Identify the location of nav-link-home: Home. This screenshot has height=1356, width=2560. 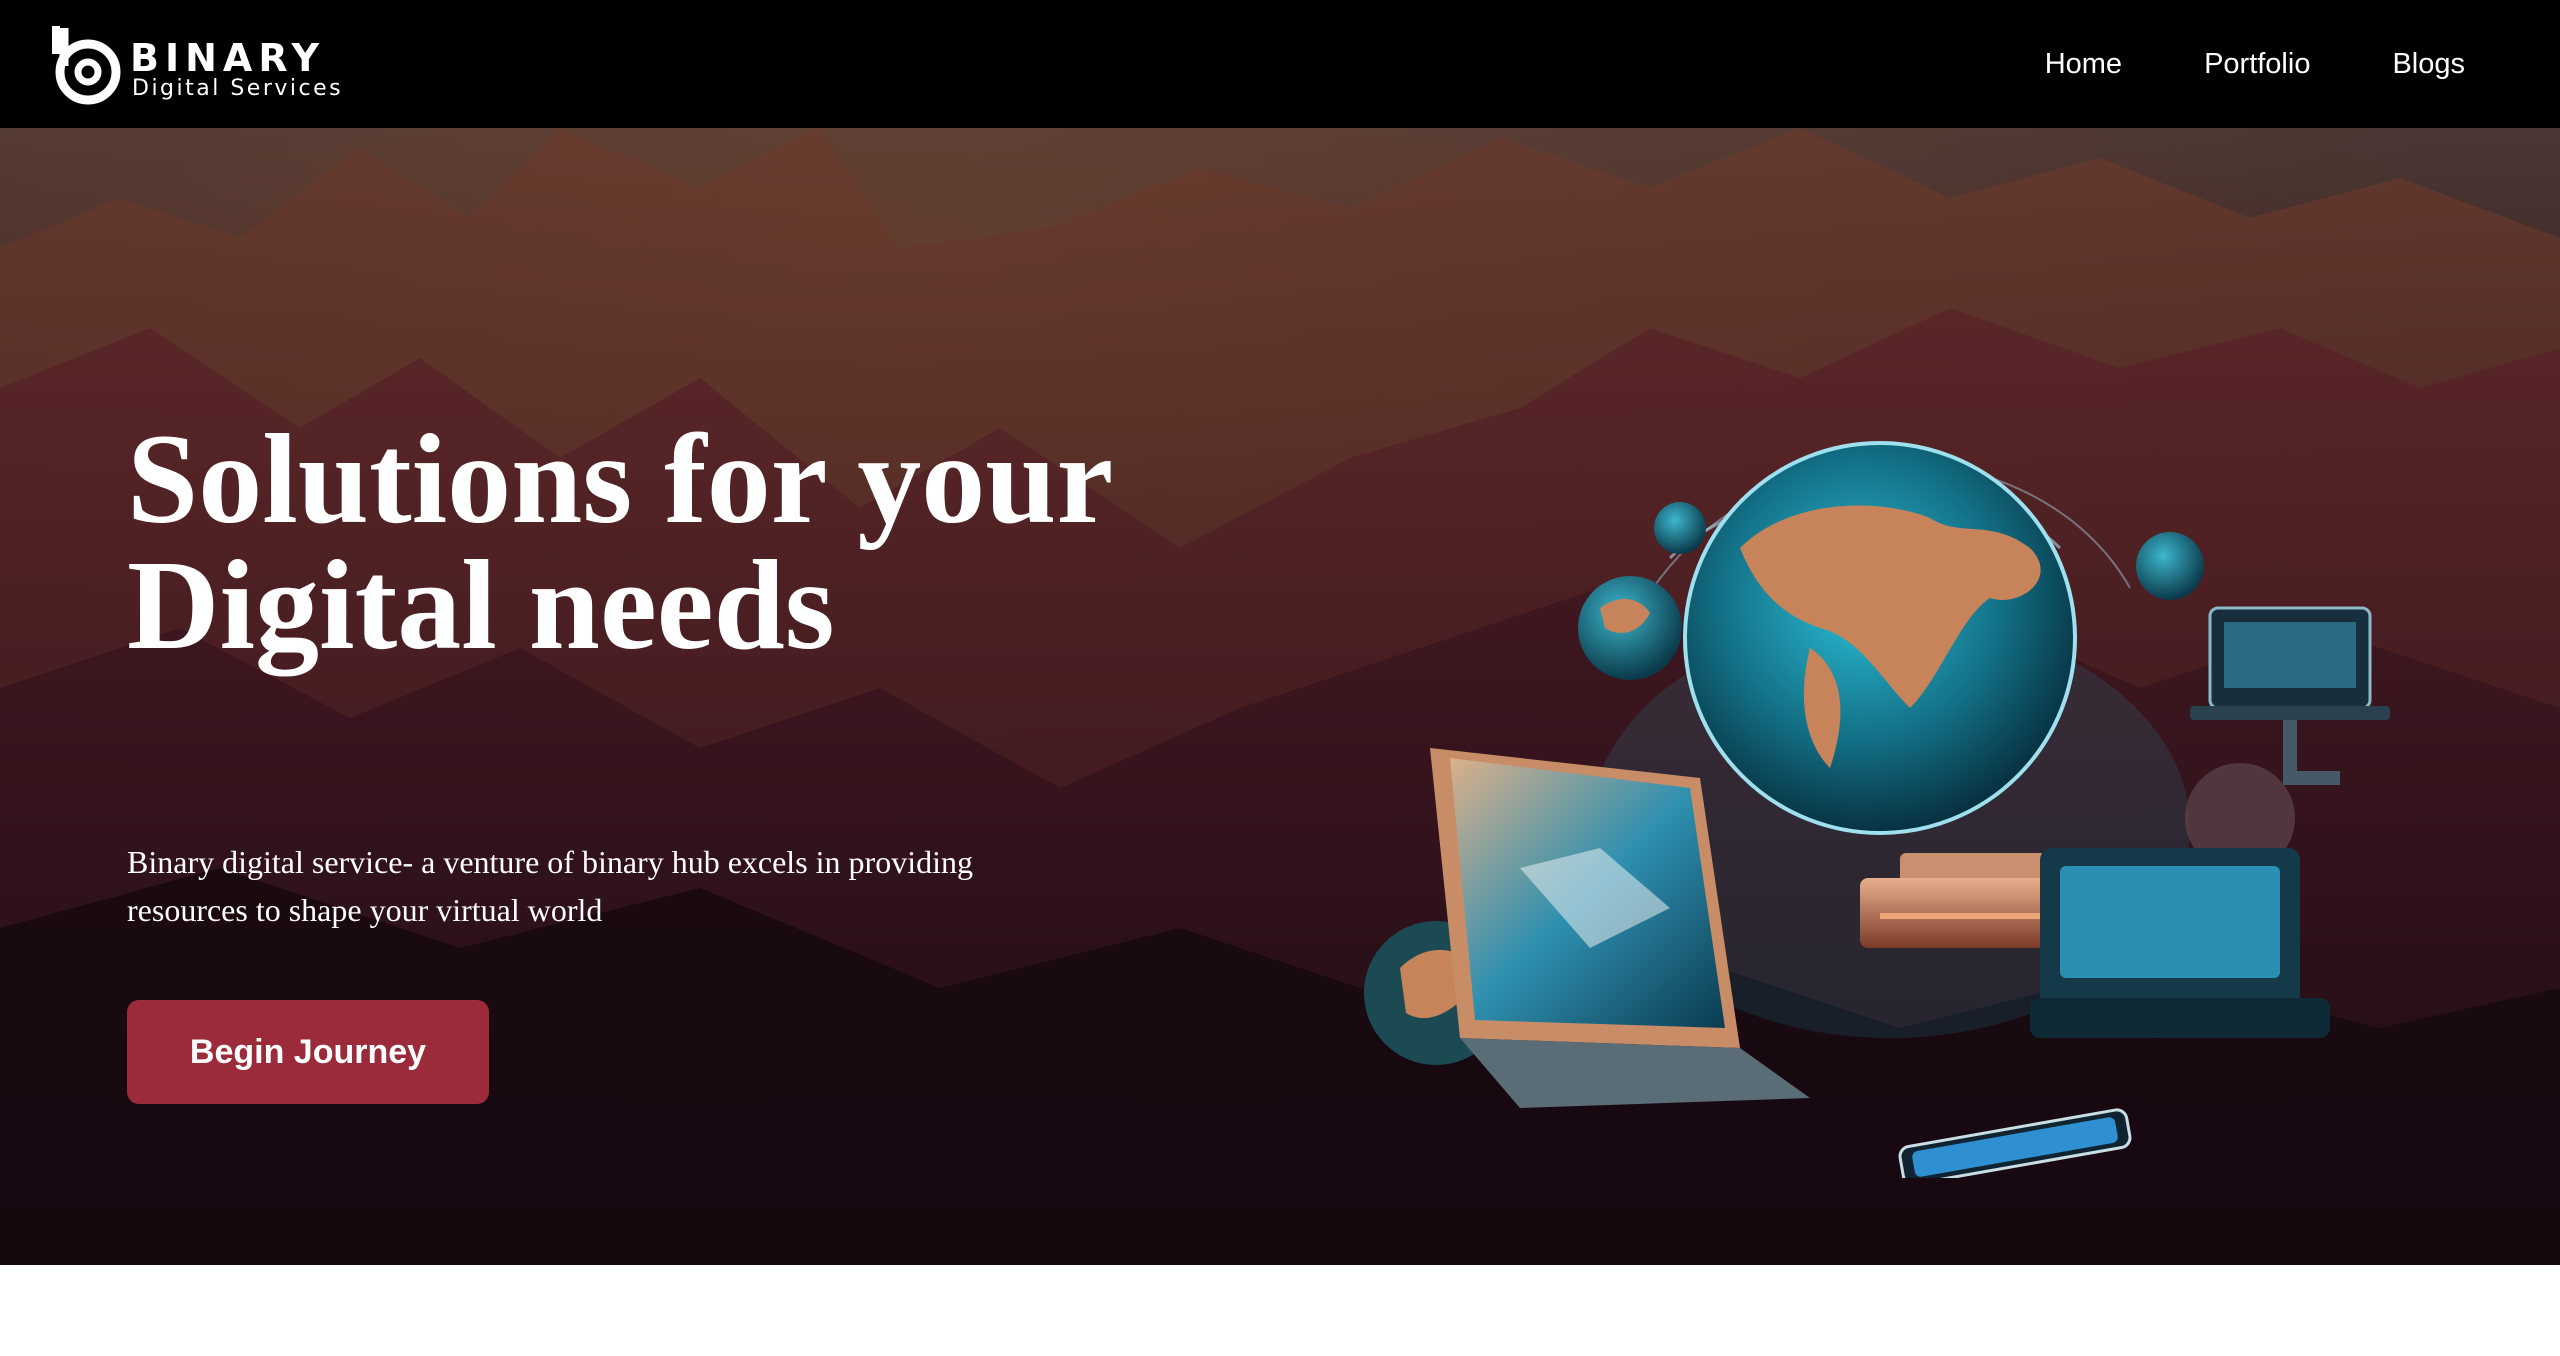
(2083, 64).